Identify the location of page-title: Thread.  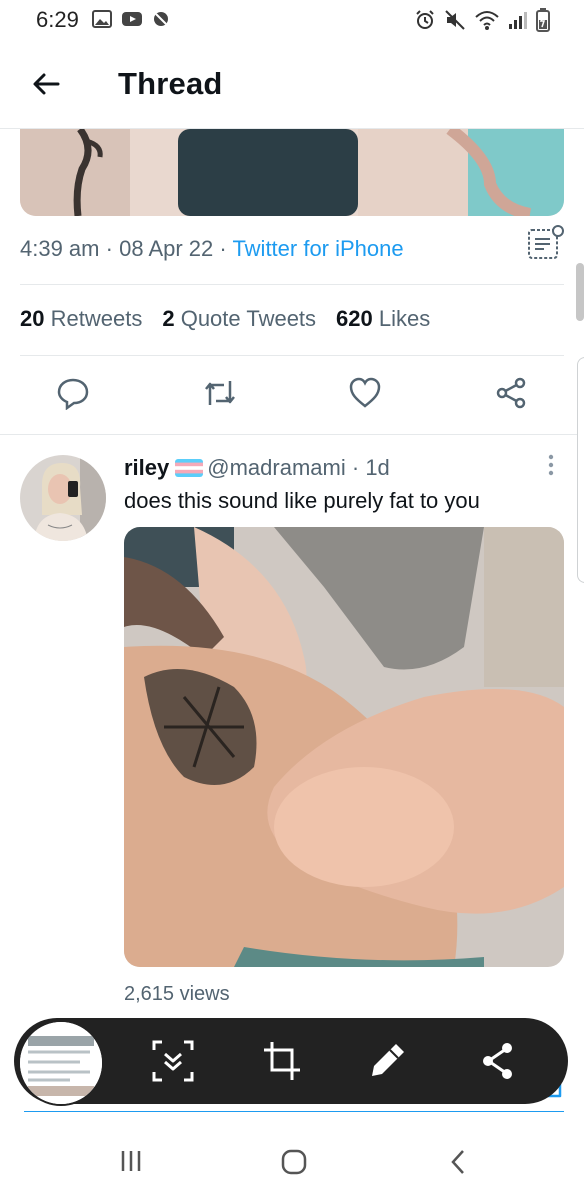
(170, 83).